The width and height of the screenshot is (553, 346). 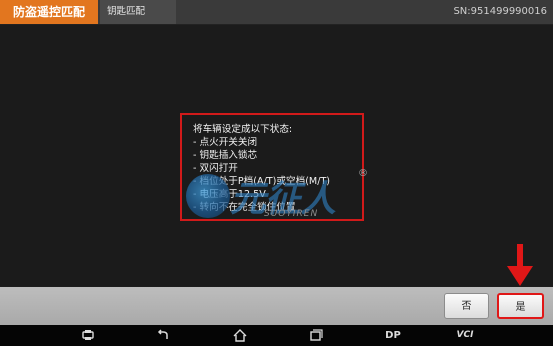 What do you see at coordinates (163, 335) in the screenshot?
I see `back-icon` at bounding box center [163, 335].